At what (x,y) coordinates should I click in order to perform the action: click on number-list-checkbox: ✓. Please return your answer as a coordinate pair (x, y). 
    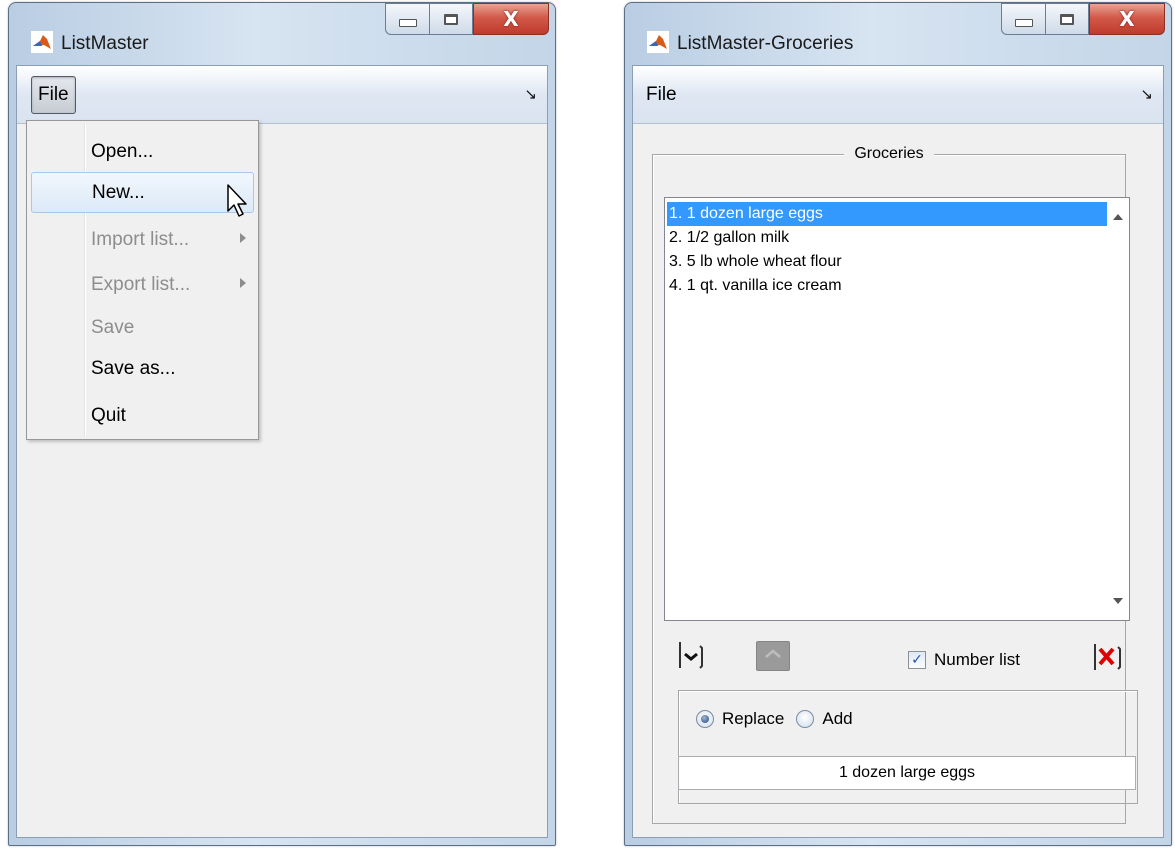
    Looking at the image, I should click on (917, 660).